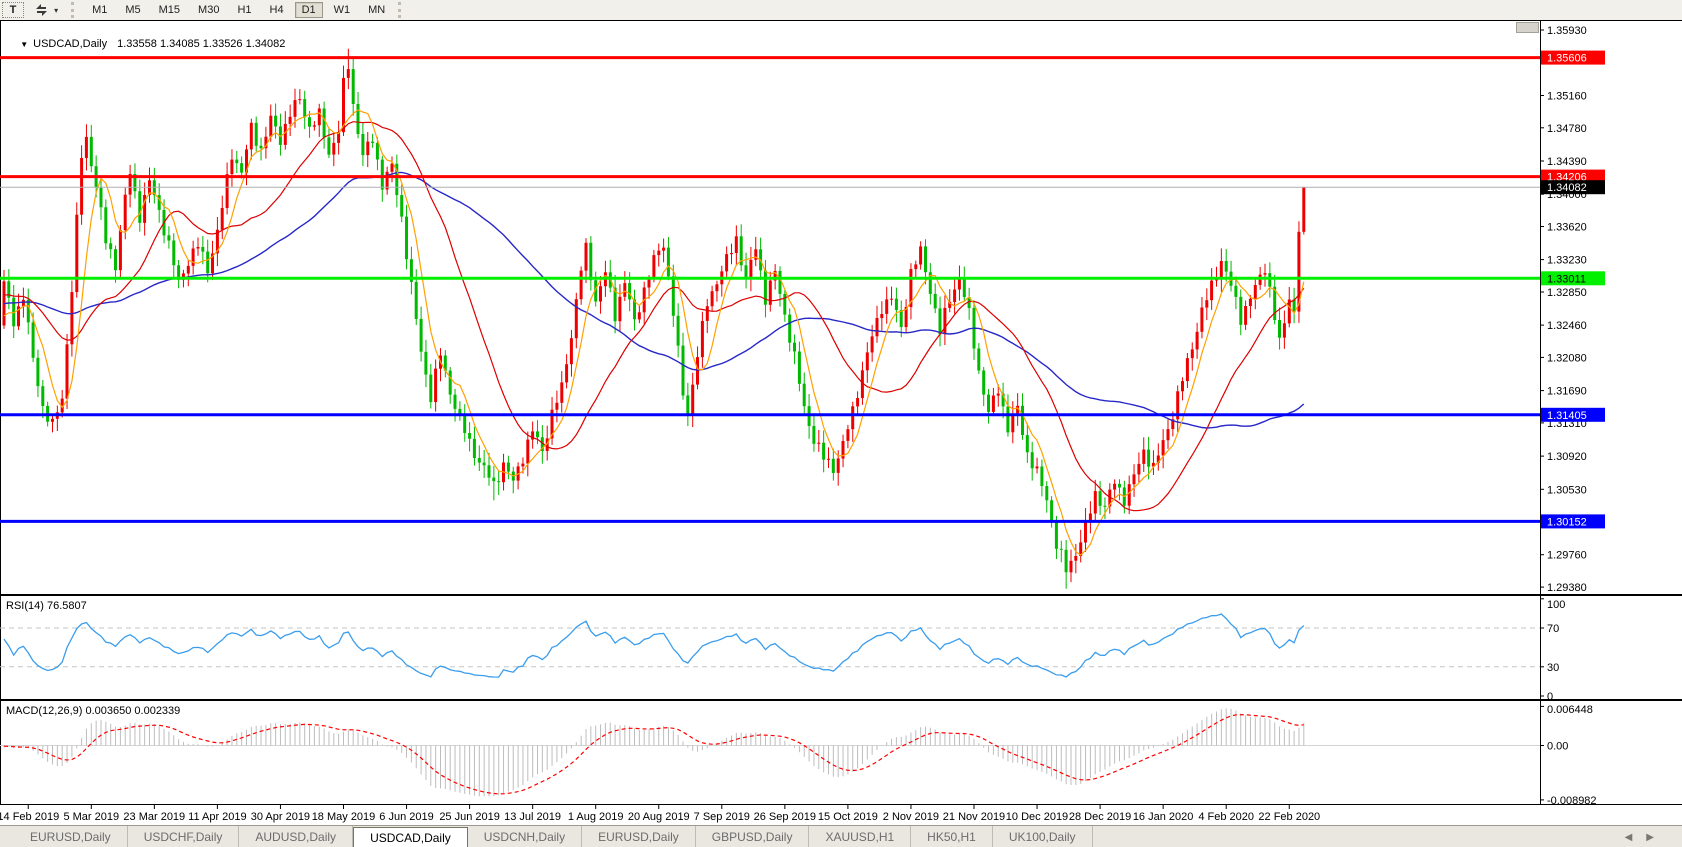  Describe the element at coordinates (532, 817) in the screenshot. I see `date-tick-label: 13 Jul 2019` at that location.